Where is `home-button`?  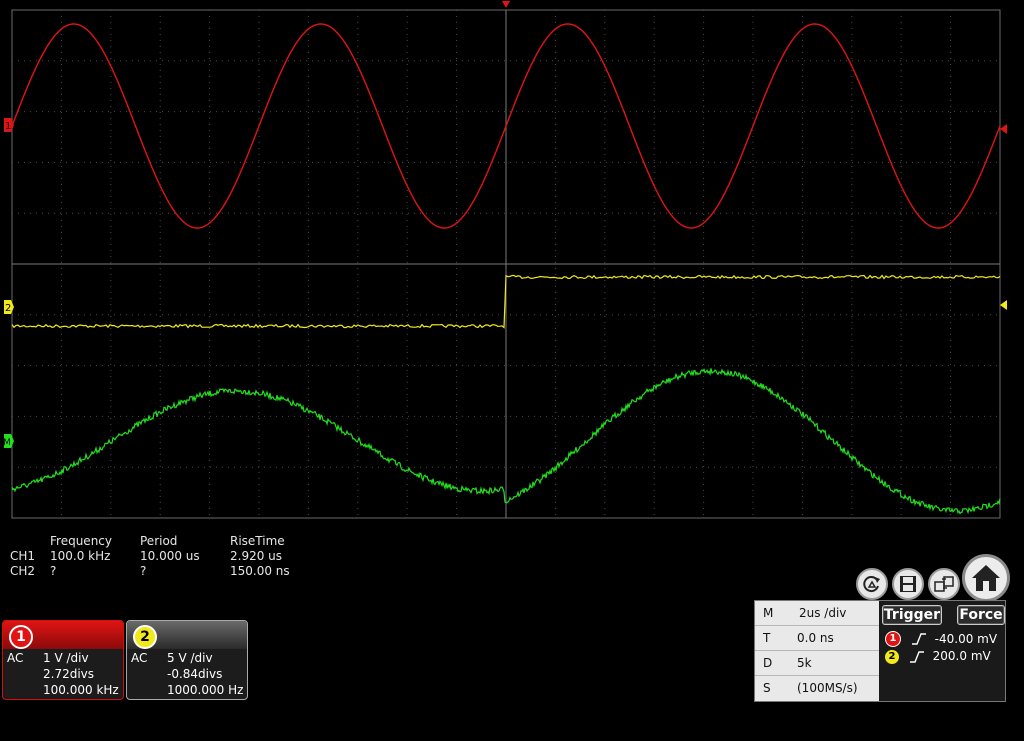 home-button is located at coordinates (986, 578).